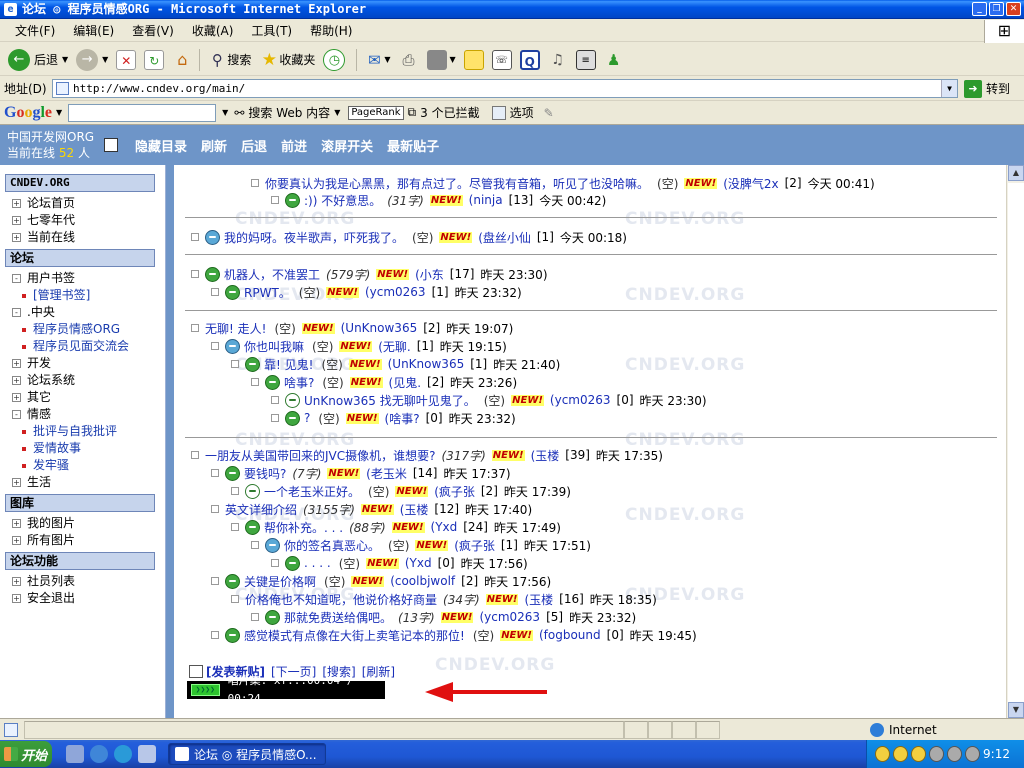  What do you see at coordinates (332, 545) in the screenshot?
I see `post-title-link: 你的签名真恶心。` at bounding box center [332, 545].